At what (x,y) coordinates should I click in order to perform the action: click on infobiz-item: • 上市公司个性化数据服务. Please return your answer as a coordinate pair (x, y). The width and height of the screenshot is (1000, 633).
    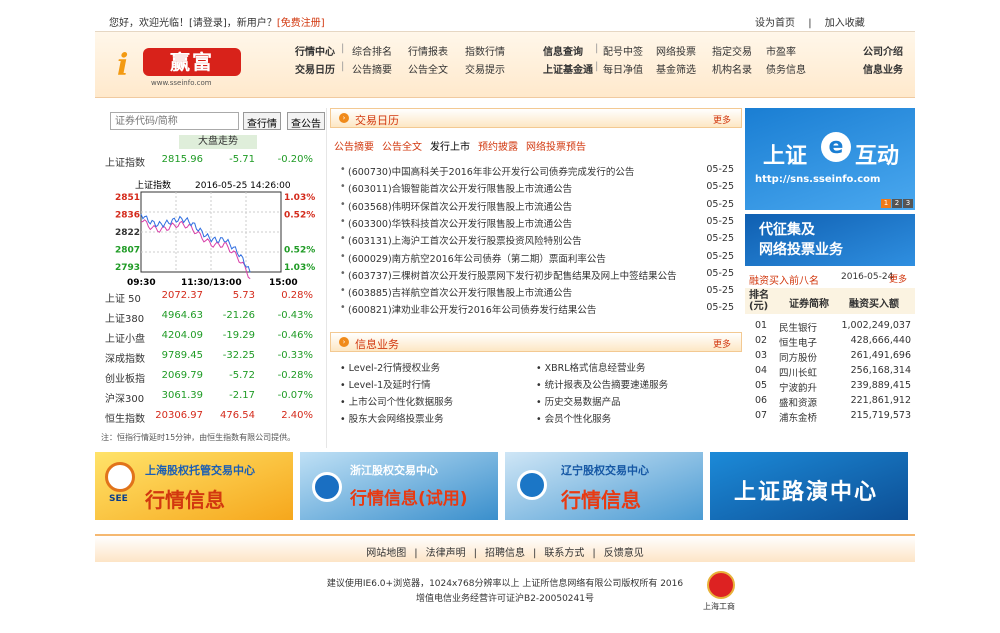
    Looking at the image, I should click on (396, 401).